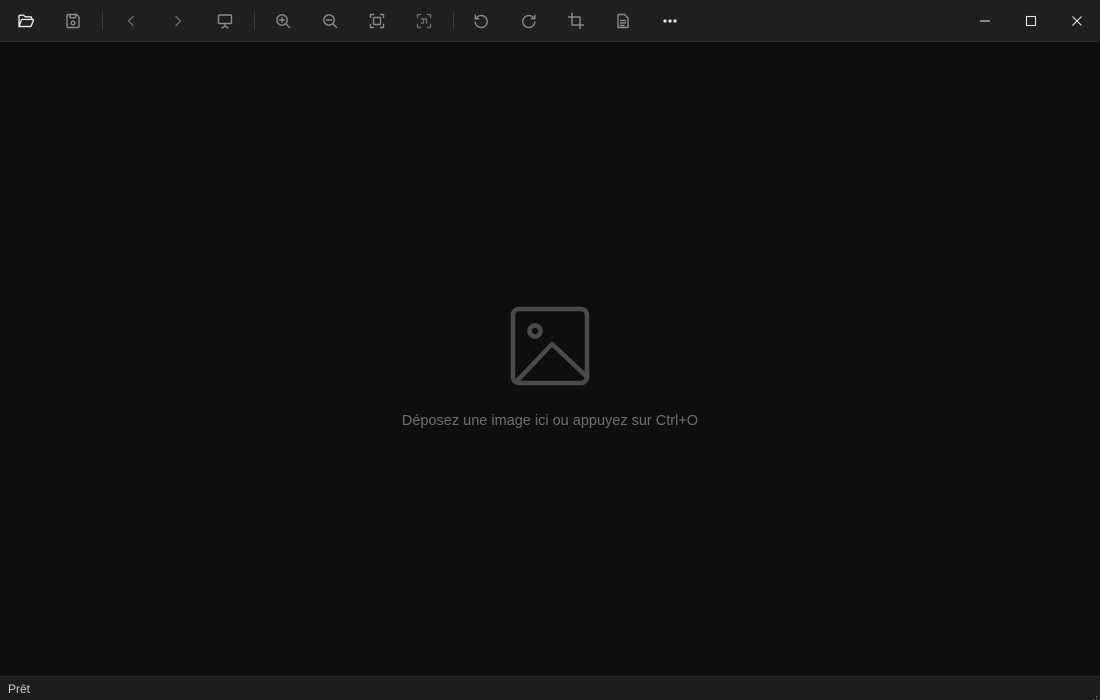 The height and width of the screenshot is (700, 1100). I want to click on rotate-left-icon, so click(481, 21).